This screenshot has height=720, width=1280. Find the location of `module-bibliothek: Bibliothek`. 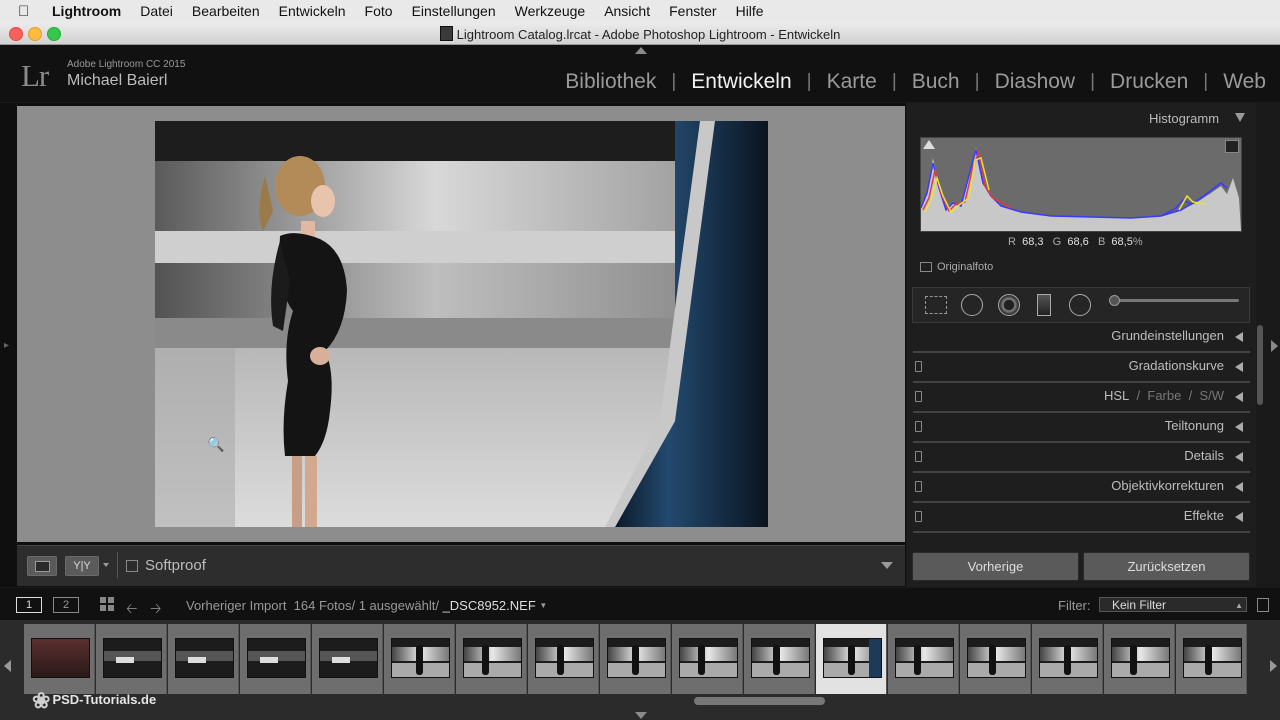

module-bibliothek: Bibliothek is located at coordinates (610, 82).